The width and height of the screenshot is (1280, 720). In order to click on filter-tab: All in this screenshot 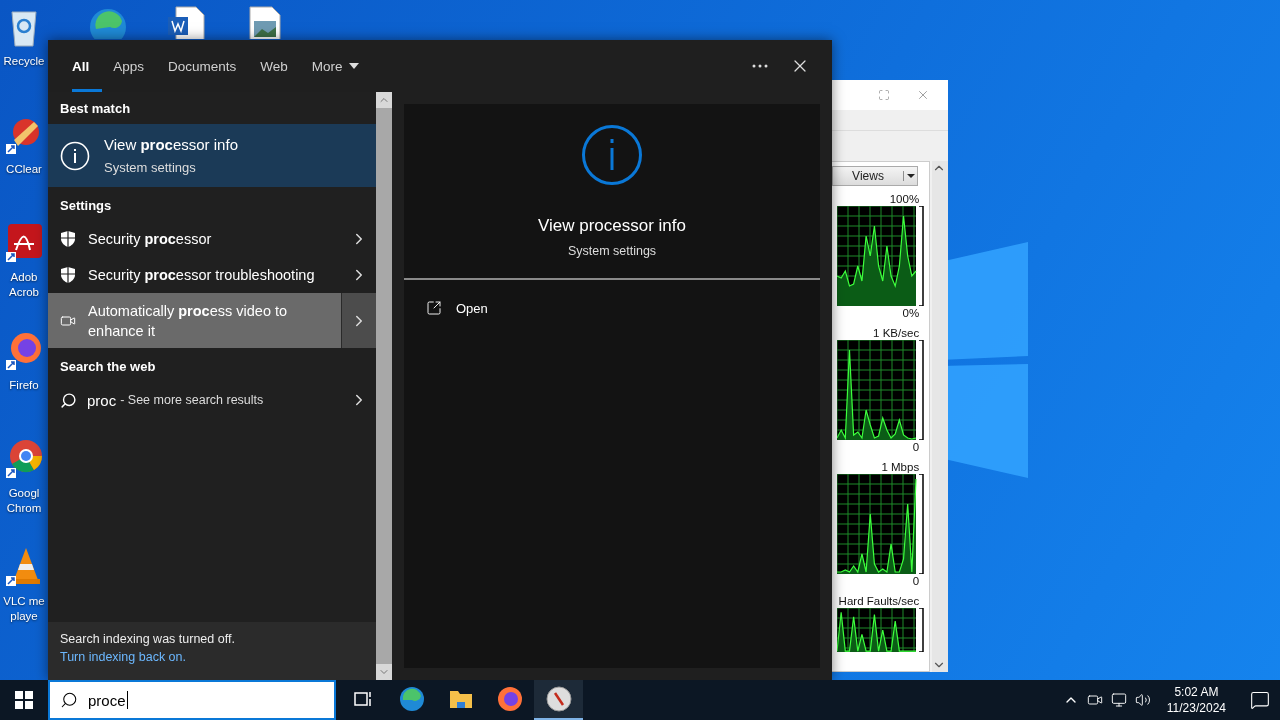, I will do `click(81, 66)`.